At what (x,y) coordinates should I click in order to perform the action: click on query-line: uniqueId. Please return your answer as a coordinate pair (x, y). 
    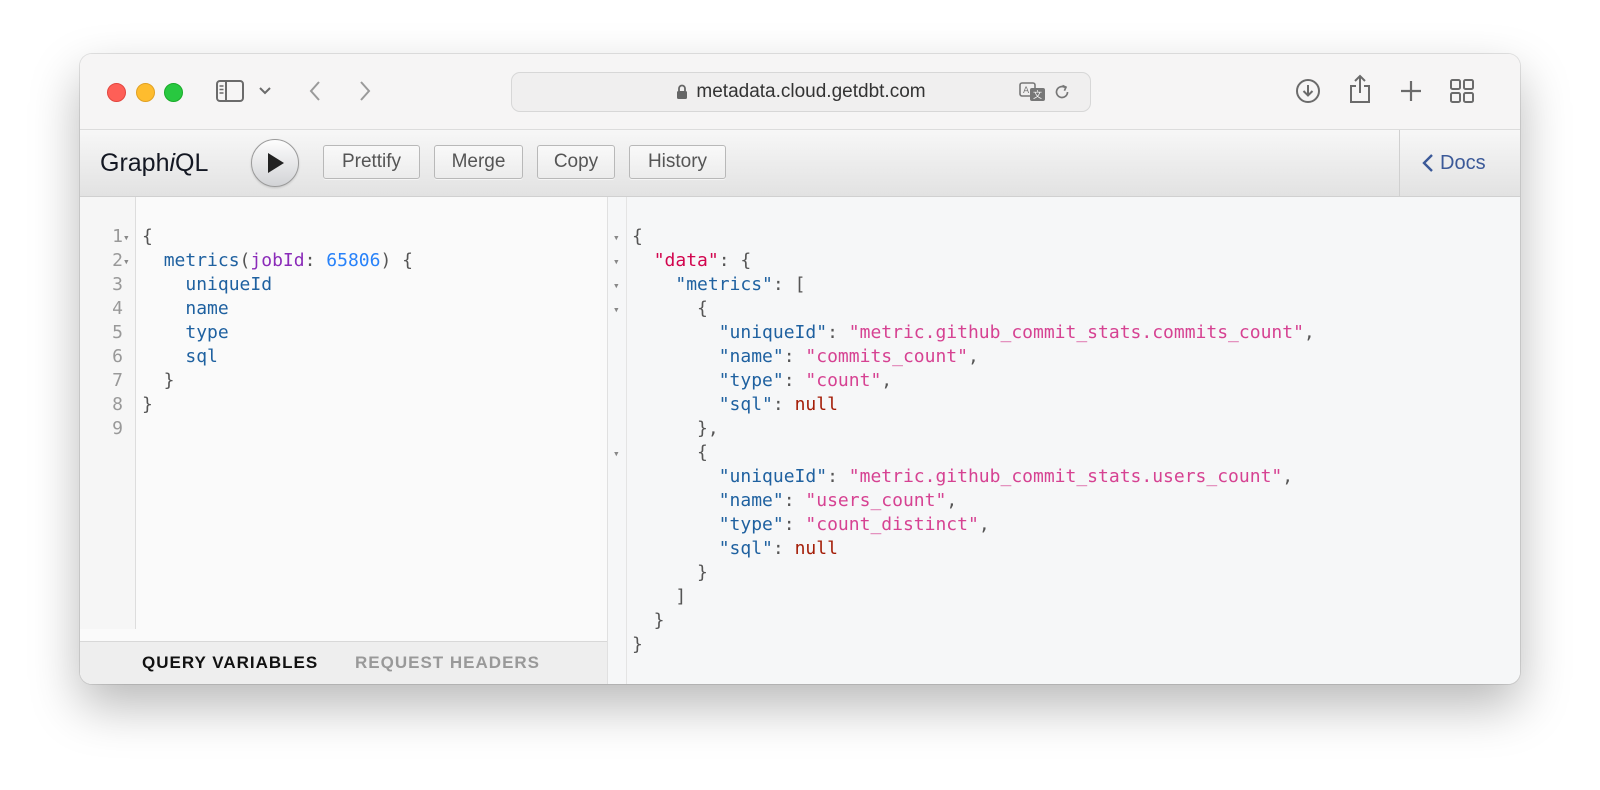
    Looking at the image, I should click on (277, 285).